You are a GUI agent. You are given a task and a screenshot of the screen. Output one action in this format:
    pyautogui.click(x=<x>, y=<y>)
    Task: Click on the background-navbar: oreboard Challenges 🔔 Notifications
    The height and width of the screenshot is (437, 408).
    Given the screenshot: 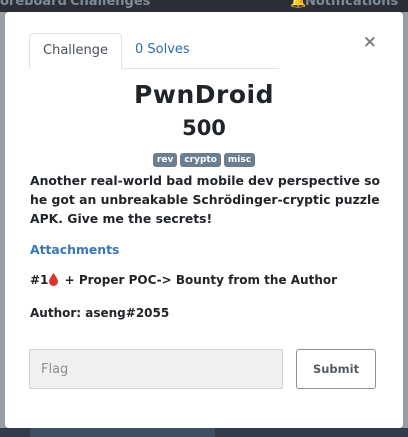 What is the action you would take?
    pyautogui.click(x=204, y=6)
    